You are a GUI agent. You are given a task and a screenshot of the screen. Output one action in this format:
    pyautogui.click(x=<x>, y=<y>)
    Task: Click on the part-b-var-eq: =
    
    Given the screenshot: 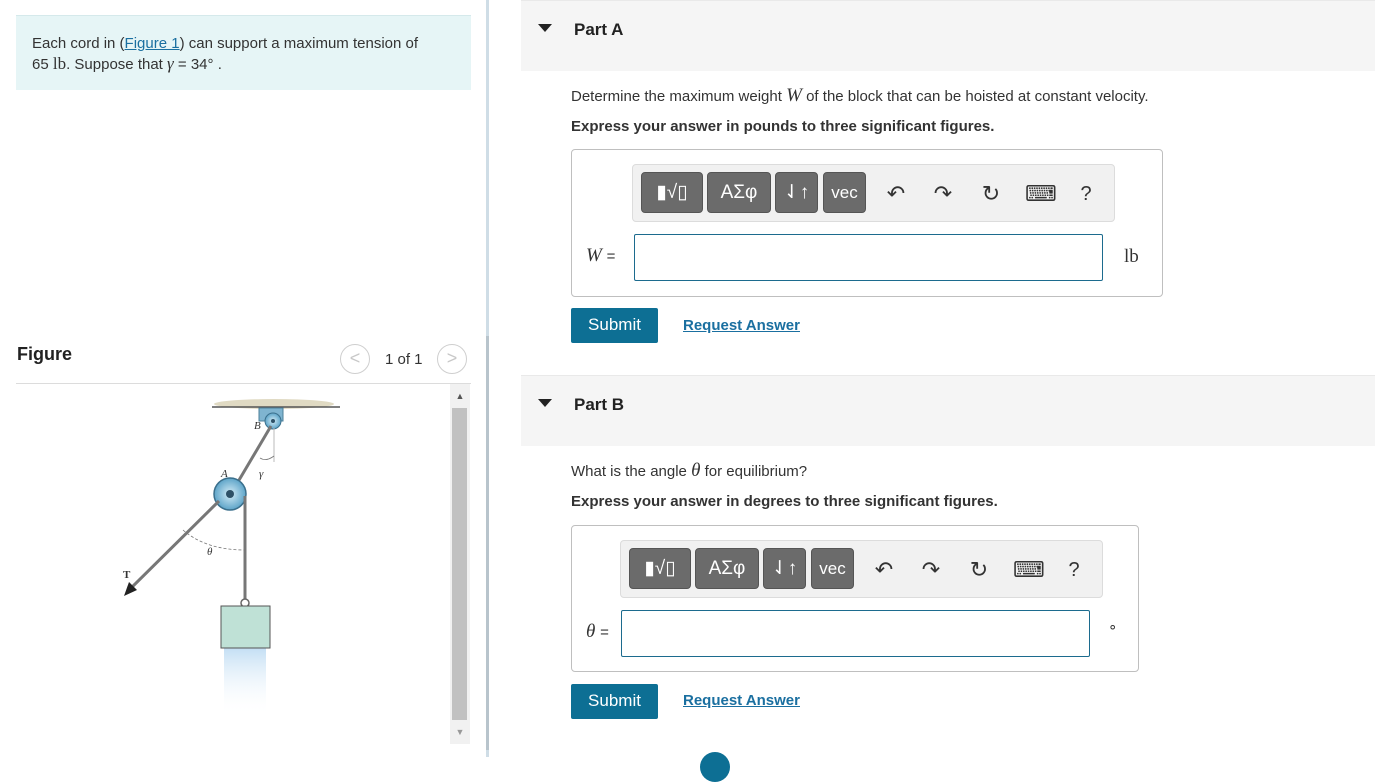 What is the action you would take?
    pyautogui.click(x=604, y=632)
    